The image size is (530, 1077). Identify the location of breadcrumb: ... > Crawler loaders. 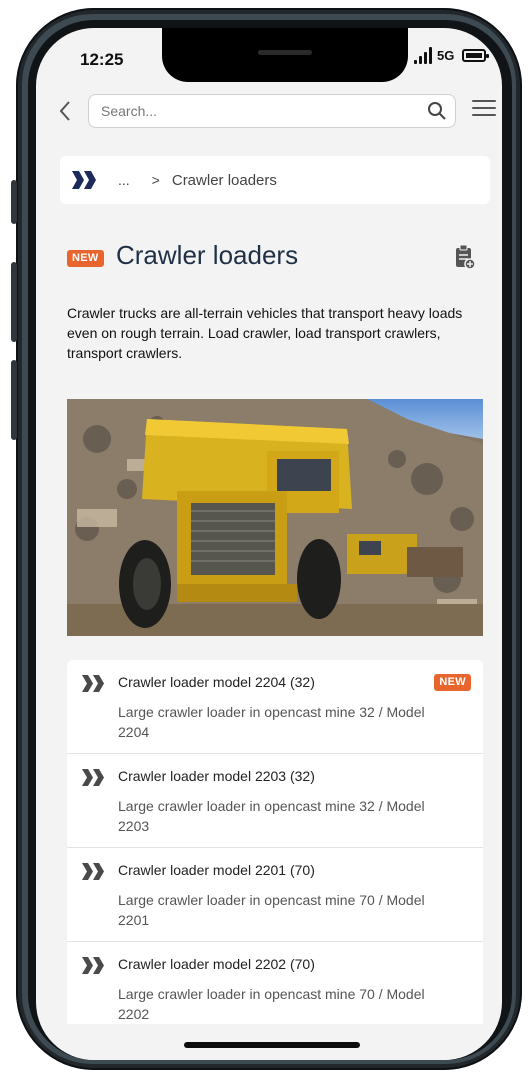
(275, 180).